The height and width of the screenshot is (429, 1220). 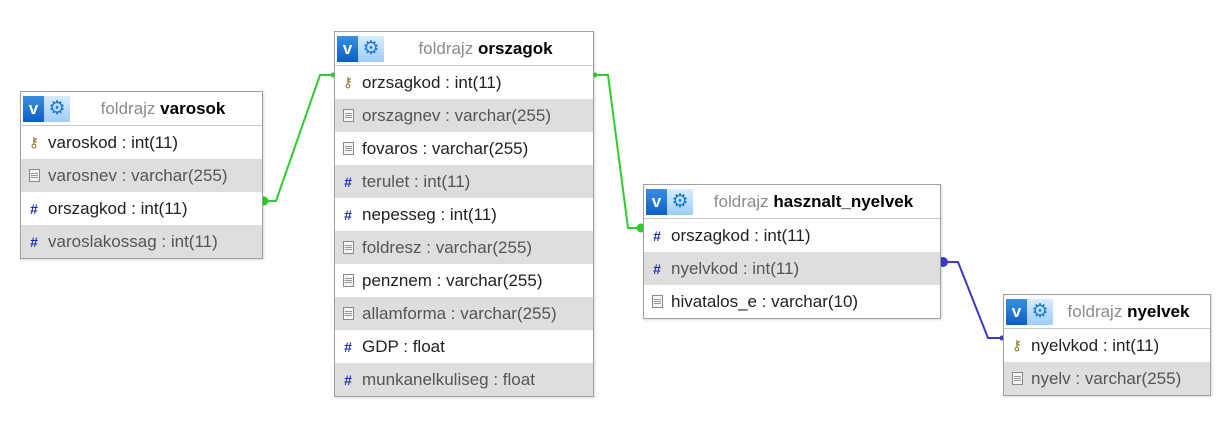 I want to click on table-name: orszagok, so click(x=515, y=48).